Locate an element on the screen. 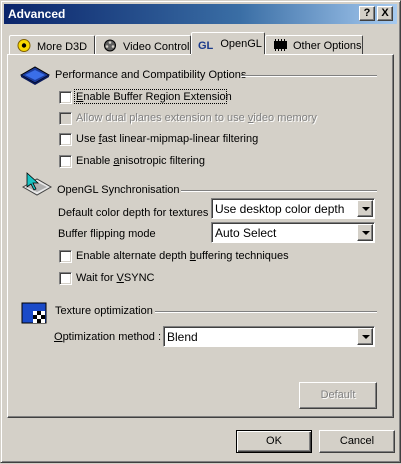 This screenshot has width=401, height=464. buffer-region-checkbox is located at coordinates (65, 97).